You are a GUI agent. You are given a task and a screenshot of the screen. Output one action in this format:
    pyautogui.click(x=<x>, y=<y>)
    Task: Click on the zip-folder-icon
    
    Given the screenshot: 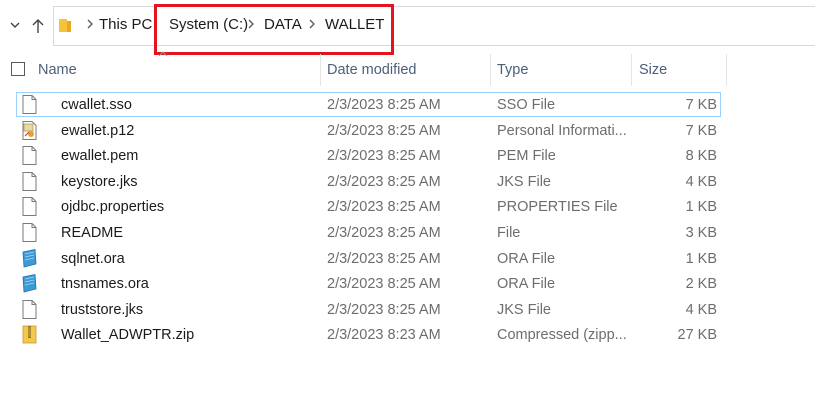 What is the action you would take?
    pyautogui.click(x=29, y=334)
    